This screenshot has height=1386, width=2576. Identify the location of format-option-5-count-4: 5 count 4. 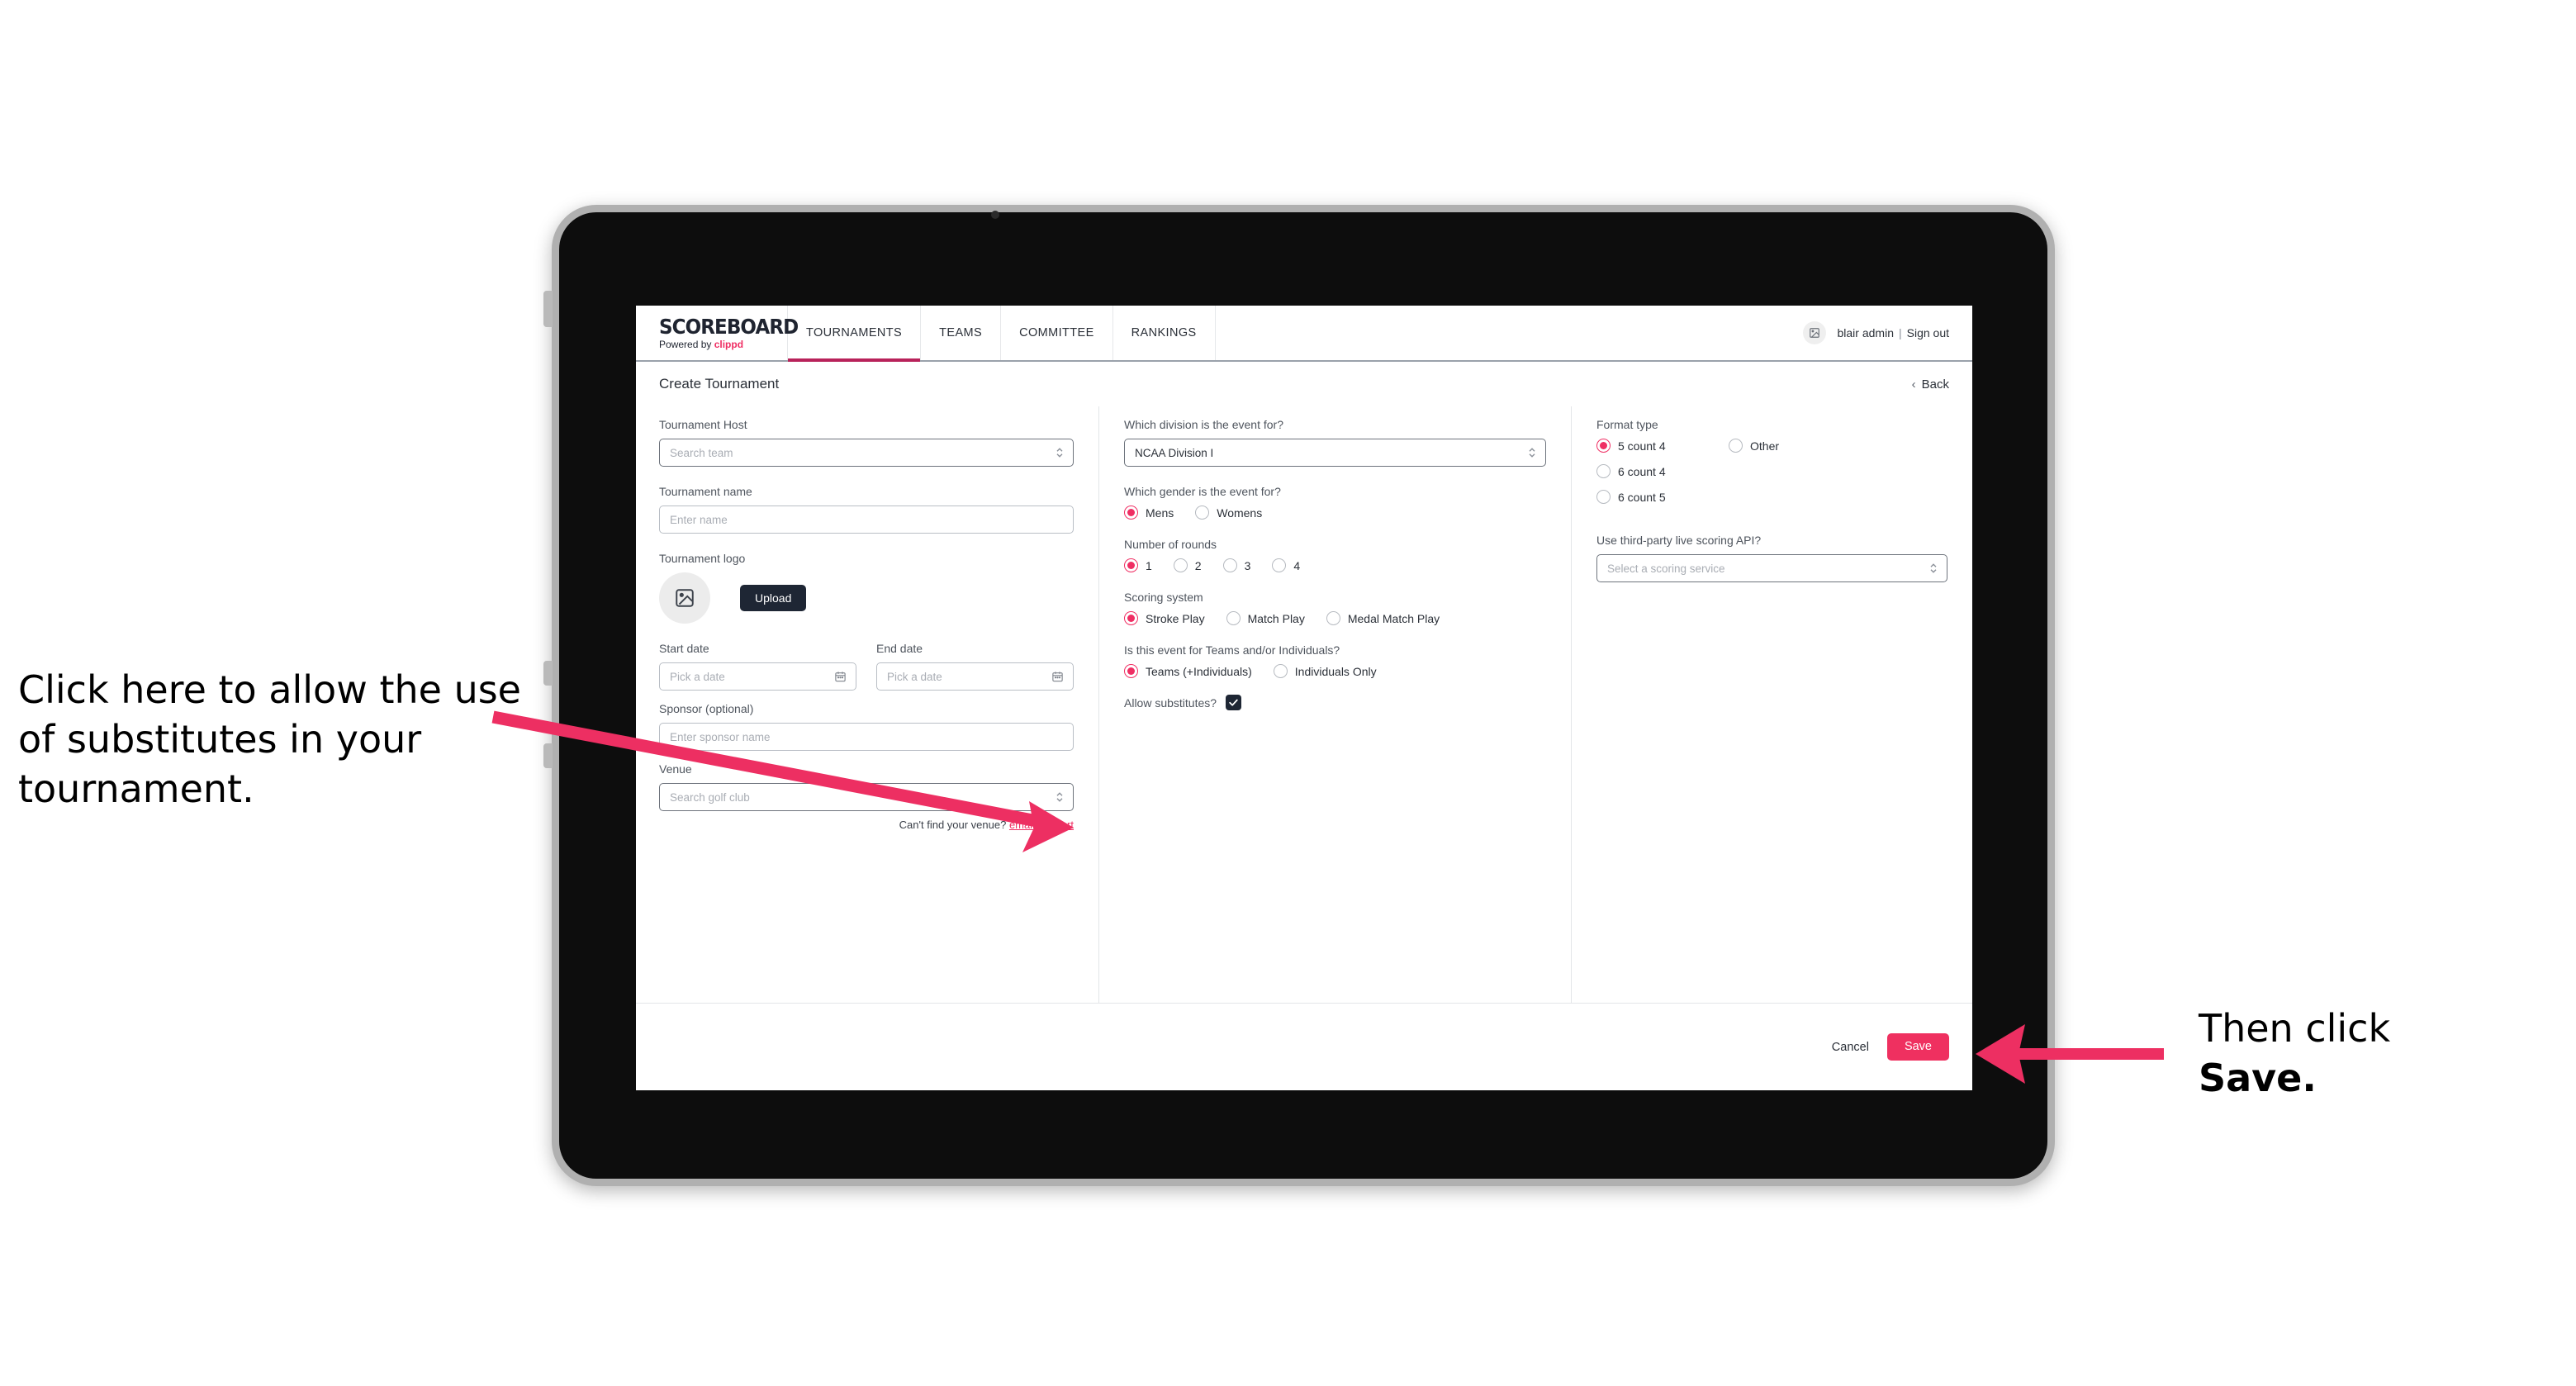
(1651, 446).